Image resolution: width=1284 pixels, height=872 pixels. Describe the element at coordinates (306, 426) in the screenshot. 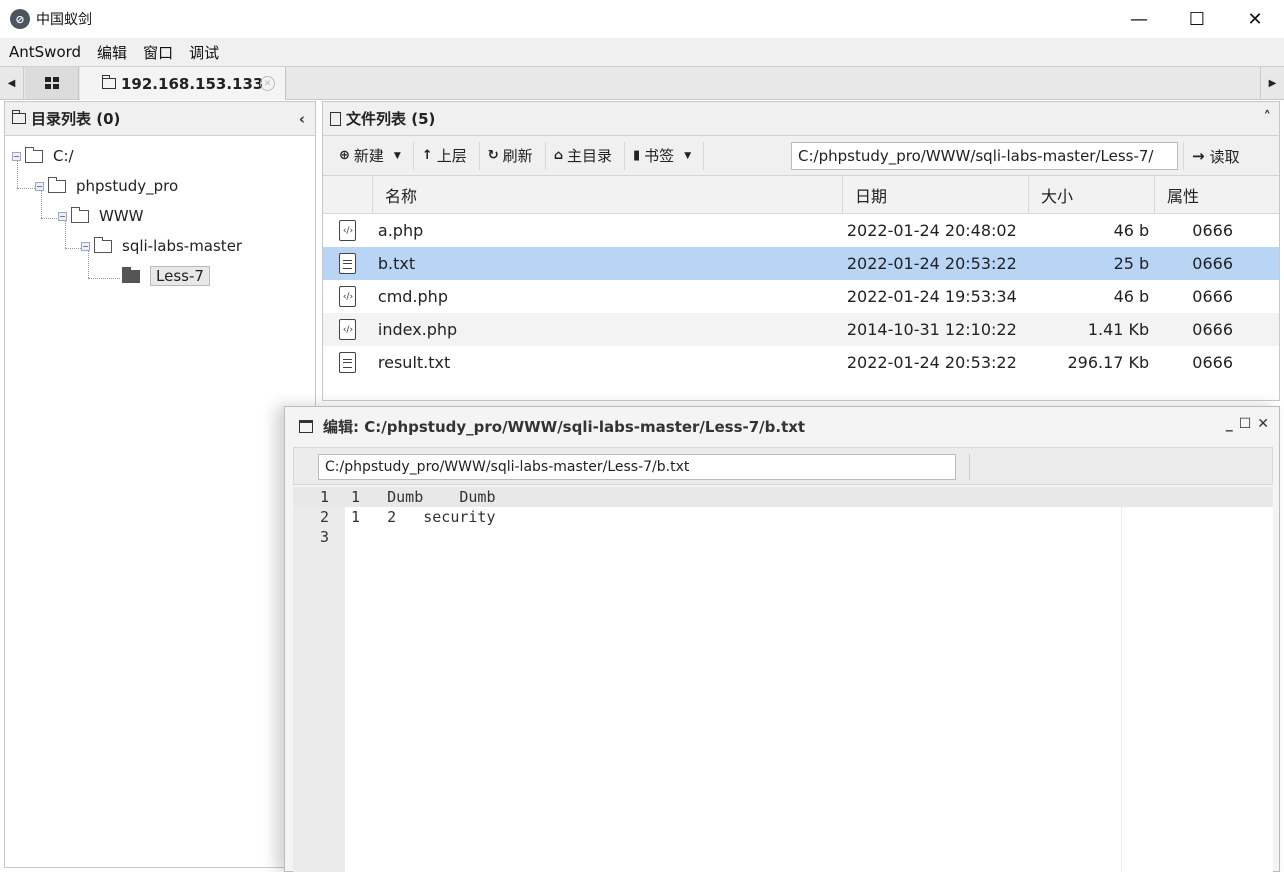

I see `window-icon` at that location.